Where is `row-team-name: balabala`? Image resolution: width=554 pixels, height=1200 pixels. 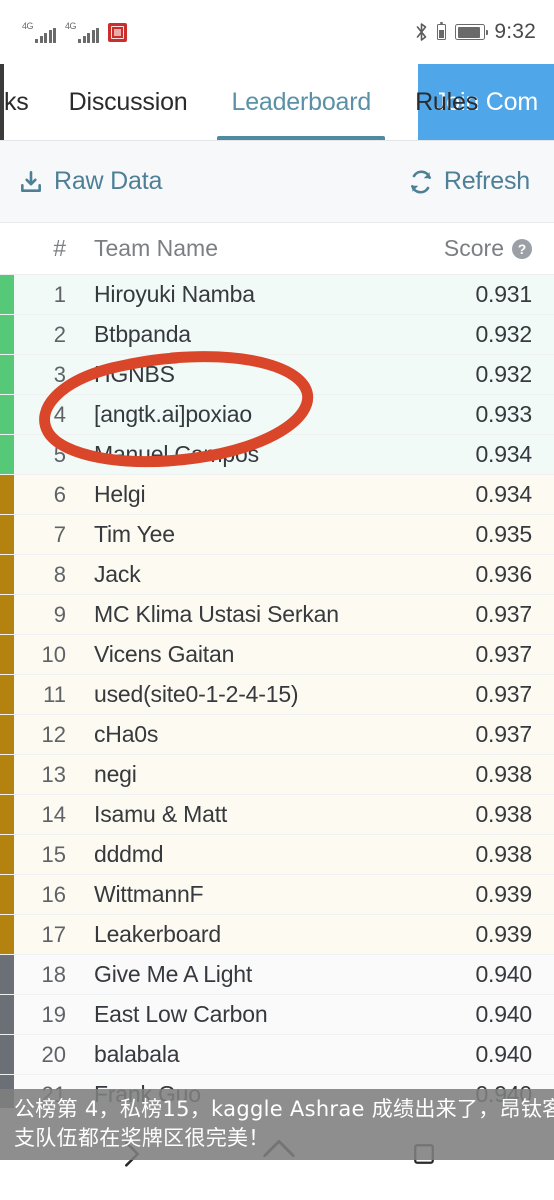 row-team-name: balabala is located at coordinates (235, 1054).